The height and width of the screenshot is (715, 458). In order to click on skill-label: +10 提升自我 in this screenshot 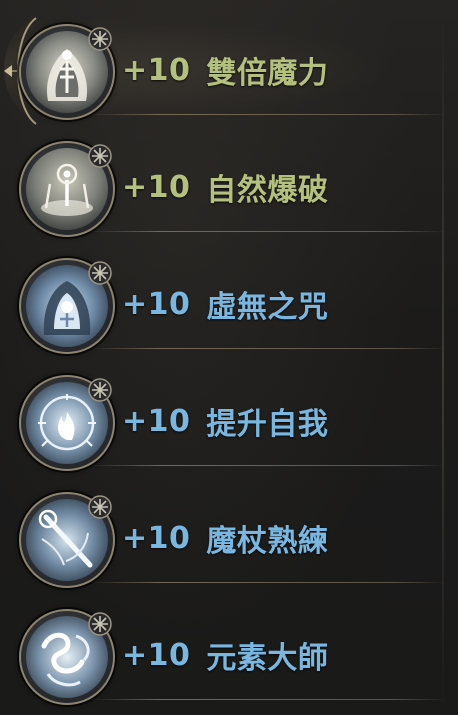, I will do `click(225, 422)`.